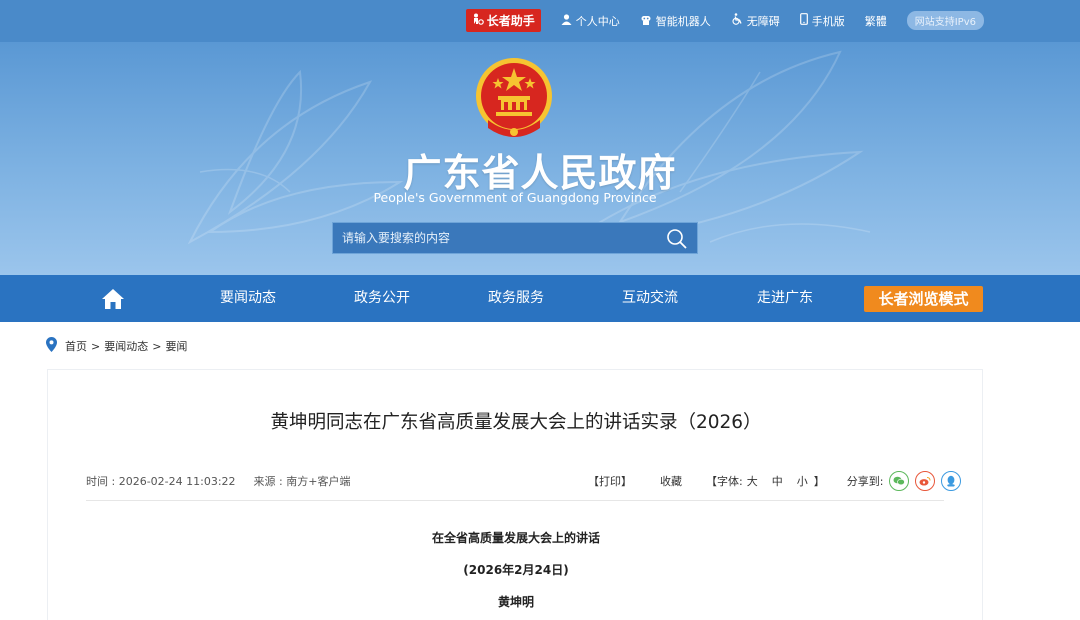 The width and height of the screenshot is (1080, 620). Describe the element at coordinates (650, 298) in the screenshot. I see `nav-item-interaction: 互动交流` at that location.